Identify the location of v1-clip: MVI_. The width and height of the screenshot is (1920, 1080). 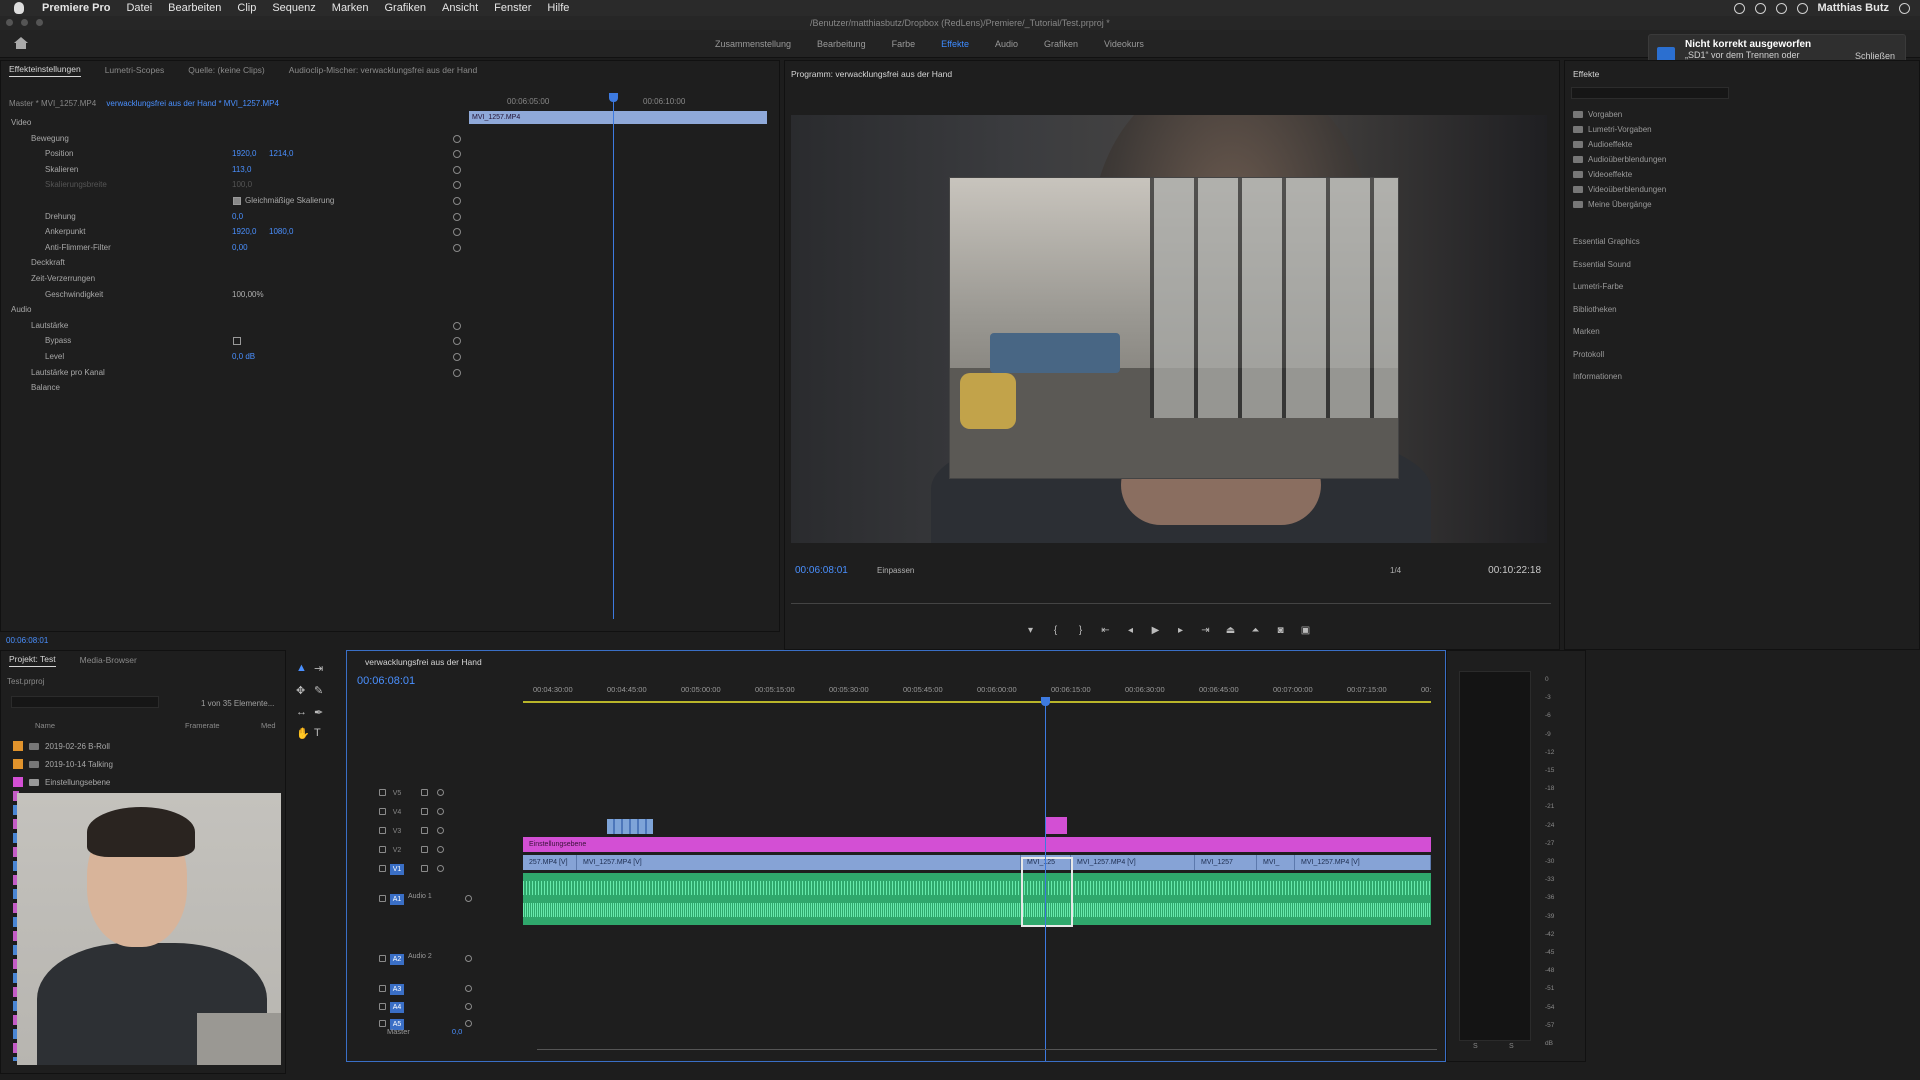
(1276, 862).